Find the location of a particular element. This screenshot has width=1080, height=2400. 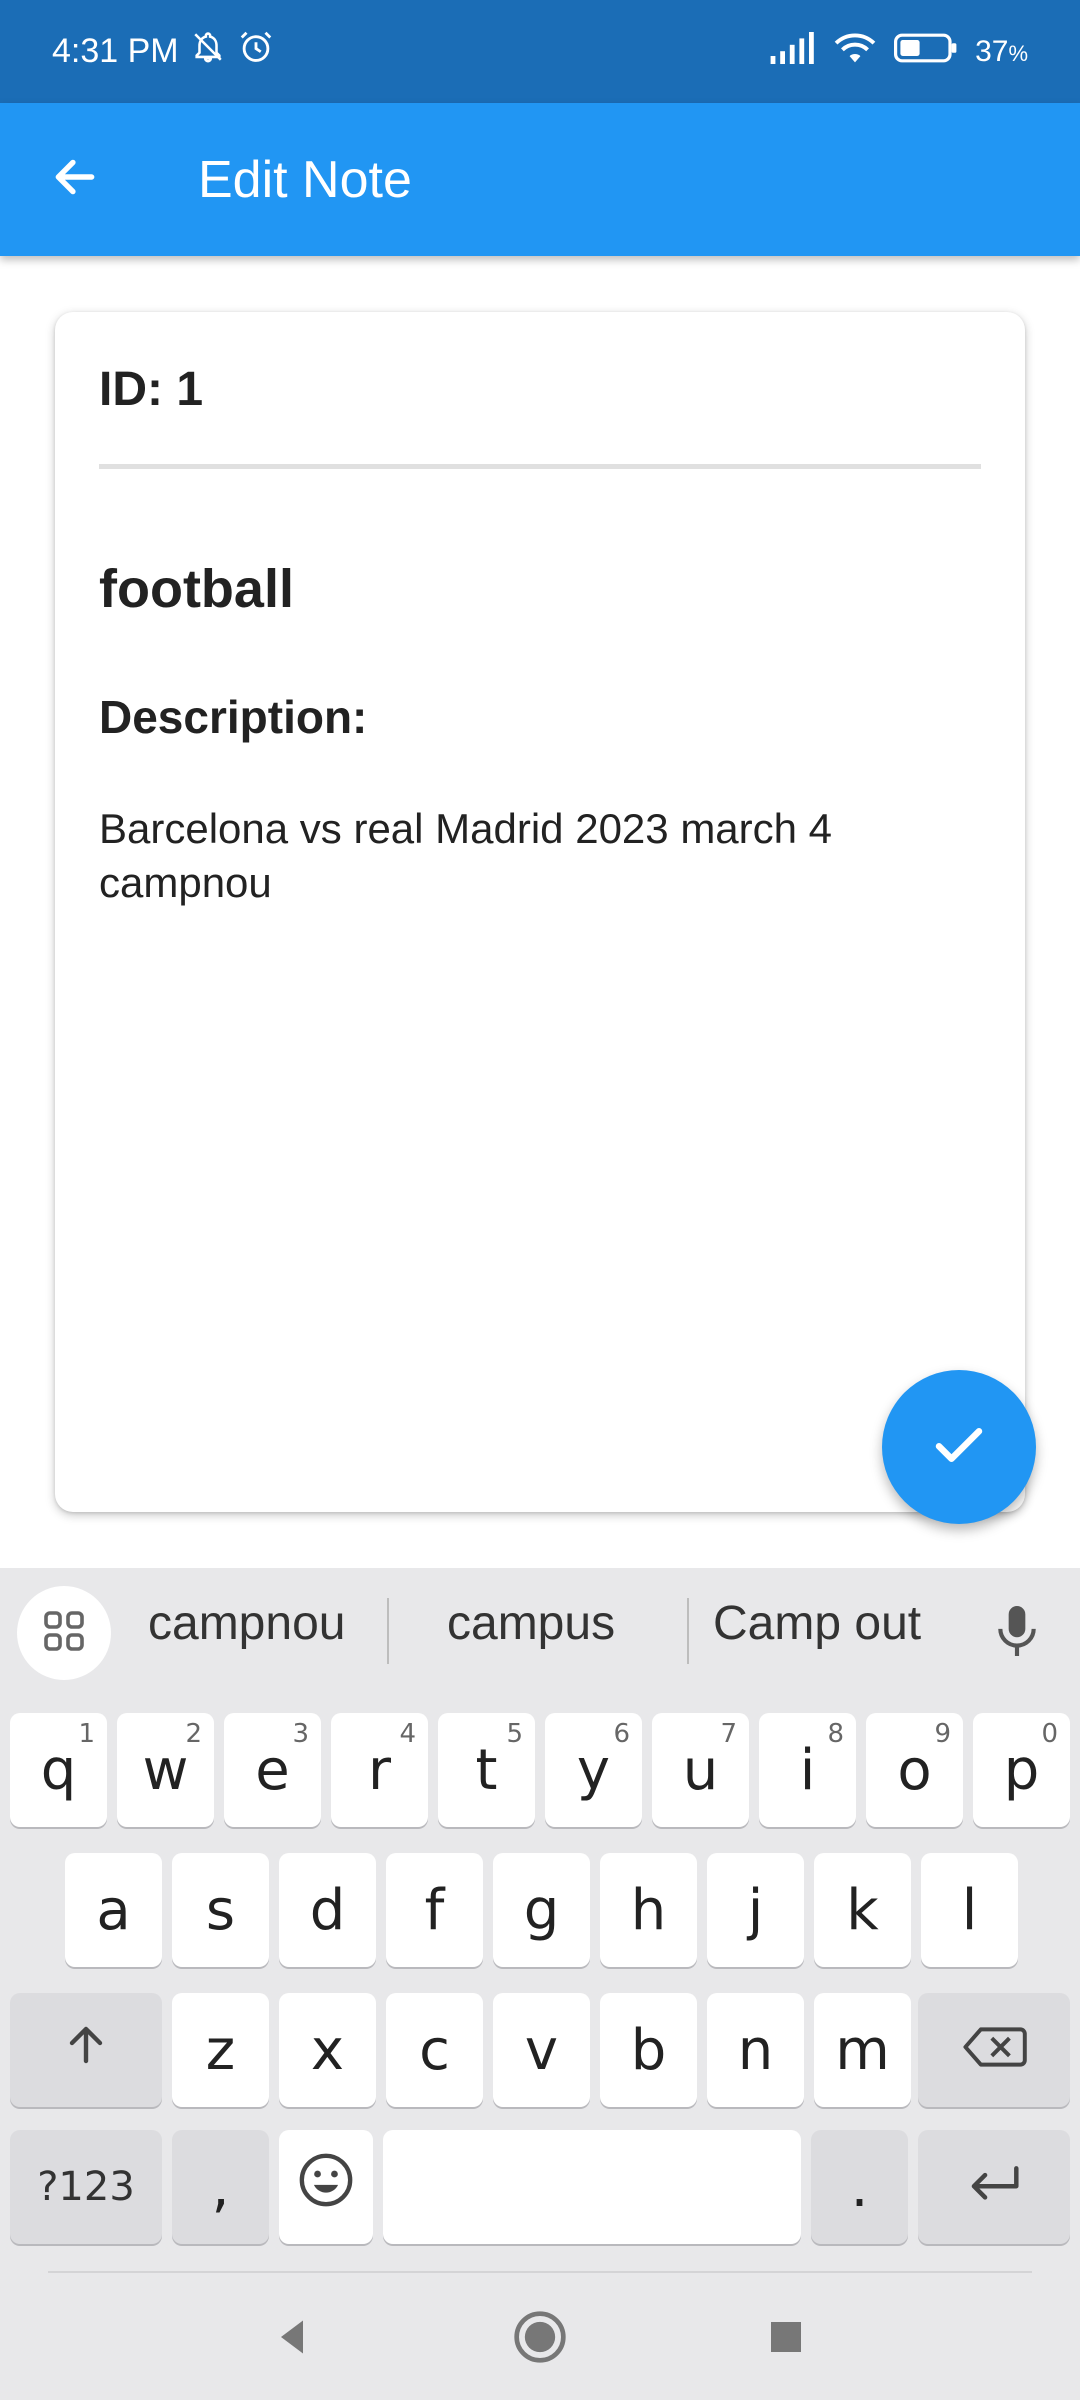

key-label: e is located at coordinates (272, 1770).